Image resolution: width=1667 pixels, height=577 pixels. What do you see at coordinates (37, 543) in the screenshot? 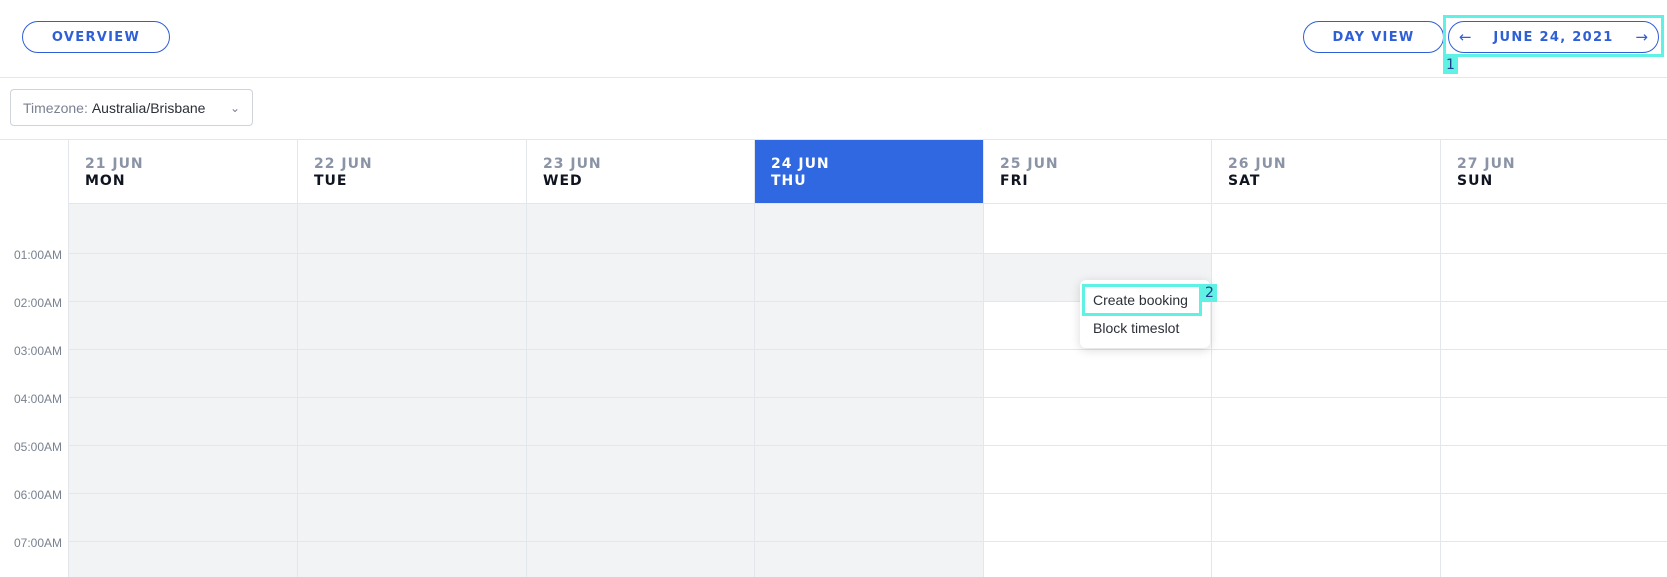
I see `time-label: 07:00AM` at bounding box center [37, 543].